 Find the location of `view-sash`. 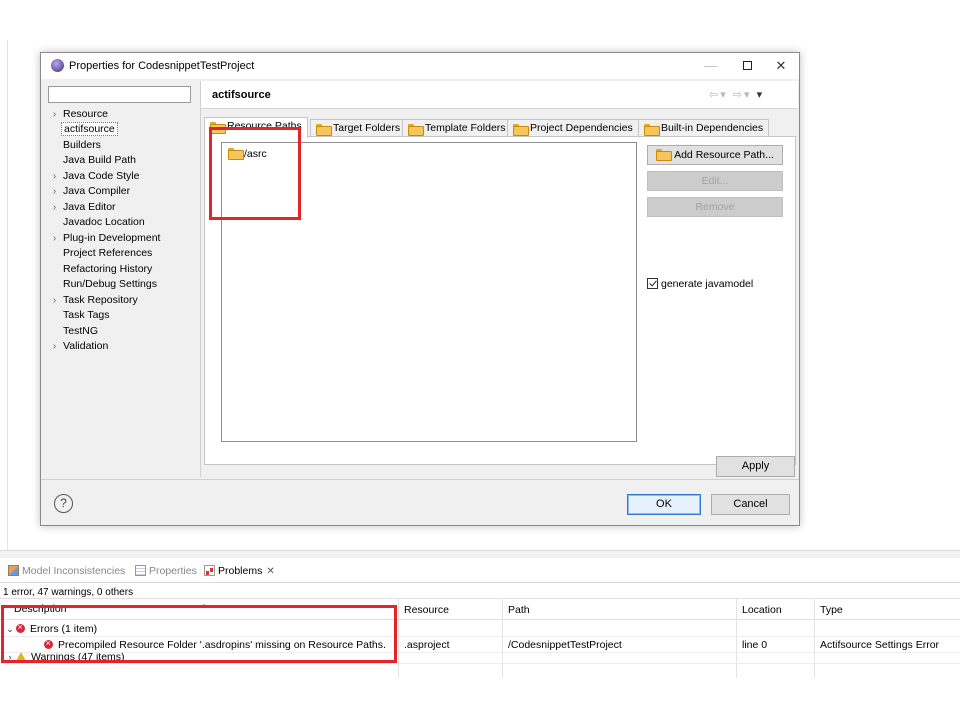

view-sash is located at coordinates (480, 554).